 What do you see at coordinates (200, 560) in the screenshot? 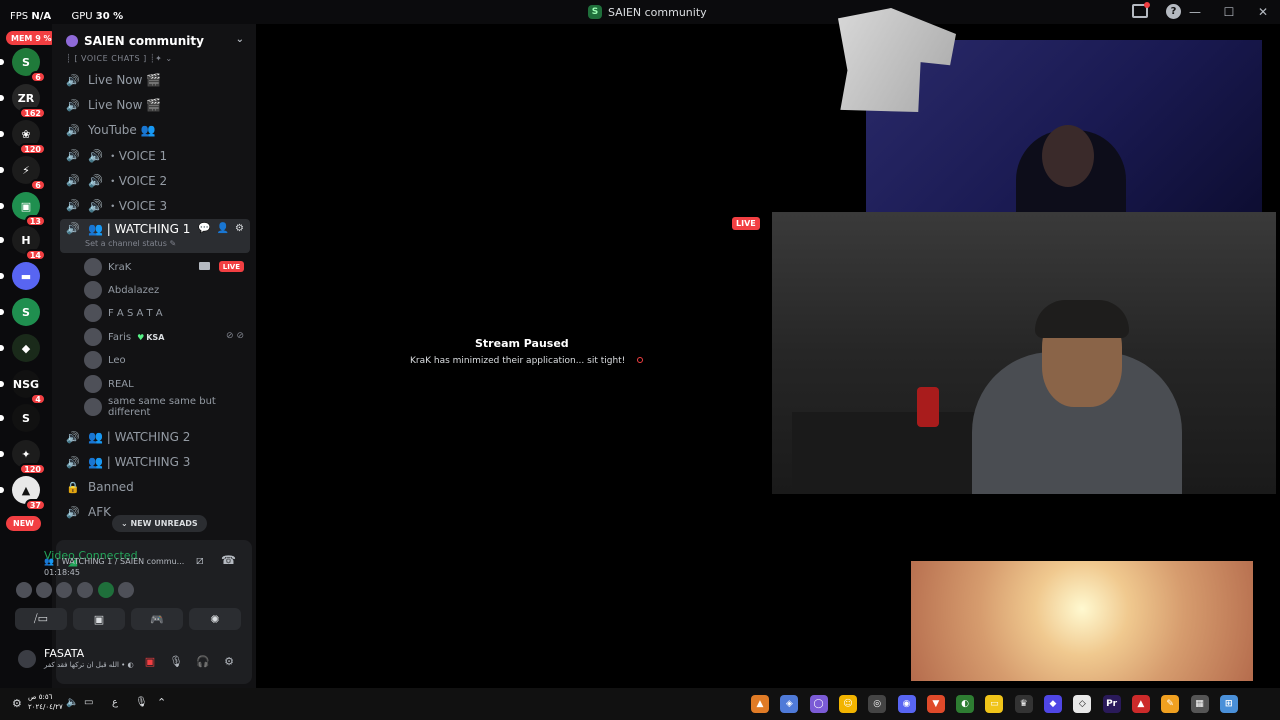
I see `noise-suppression-icon: ⧄` at bounding box center [200, 560].